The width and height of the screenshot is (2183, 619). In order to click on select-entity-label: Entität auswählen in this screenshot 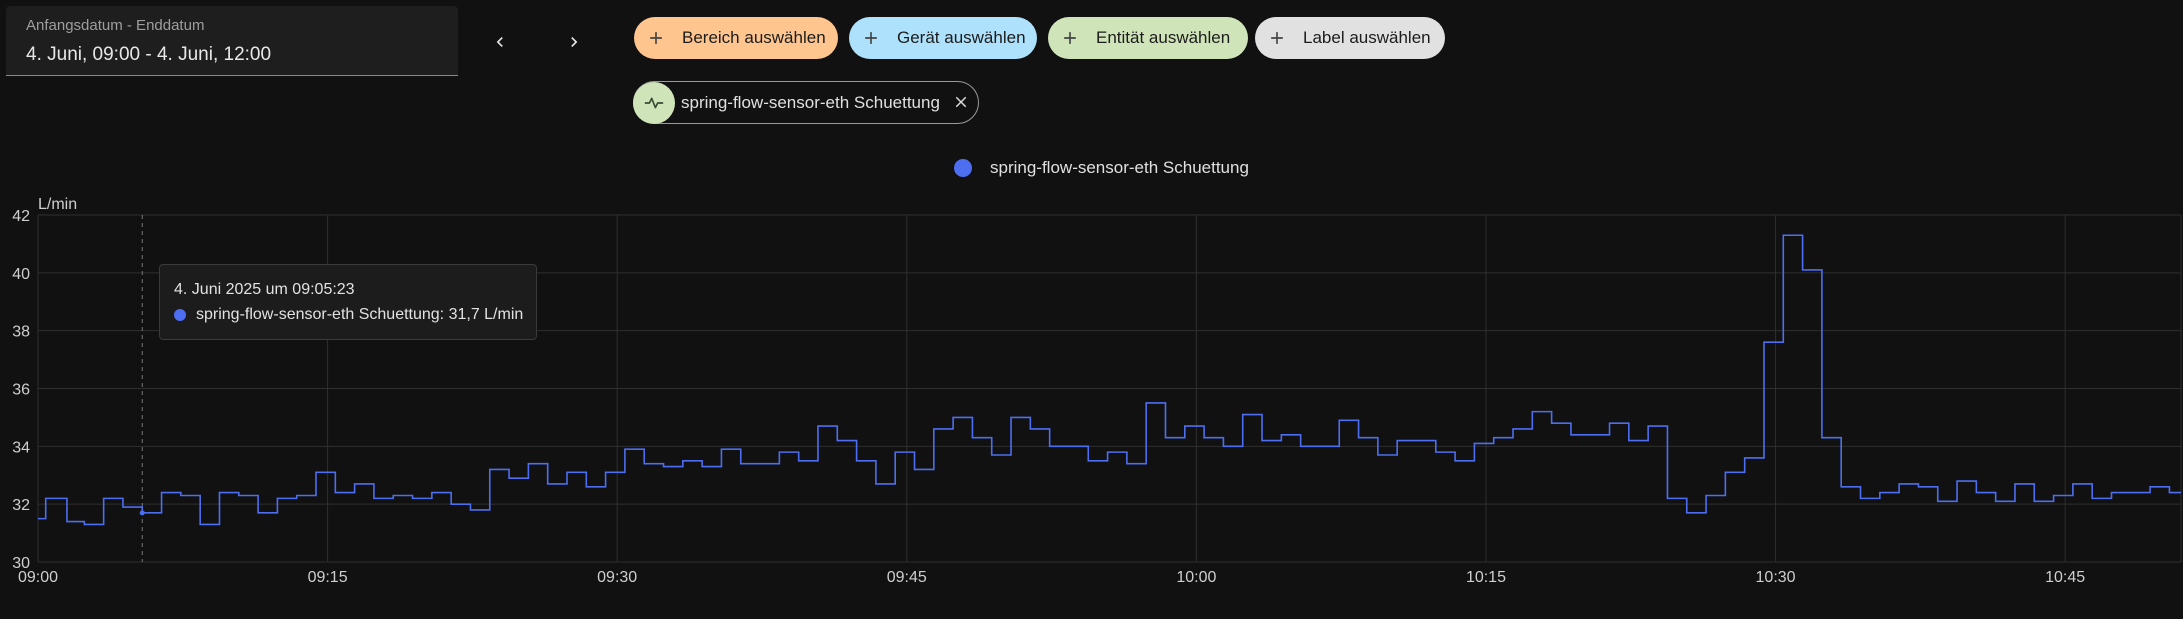, I will do `click(1163, 37)`.